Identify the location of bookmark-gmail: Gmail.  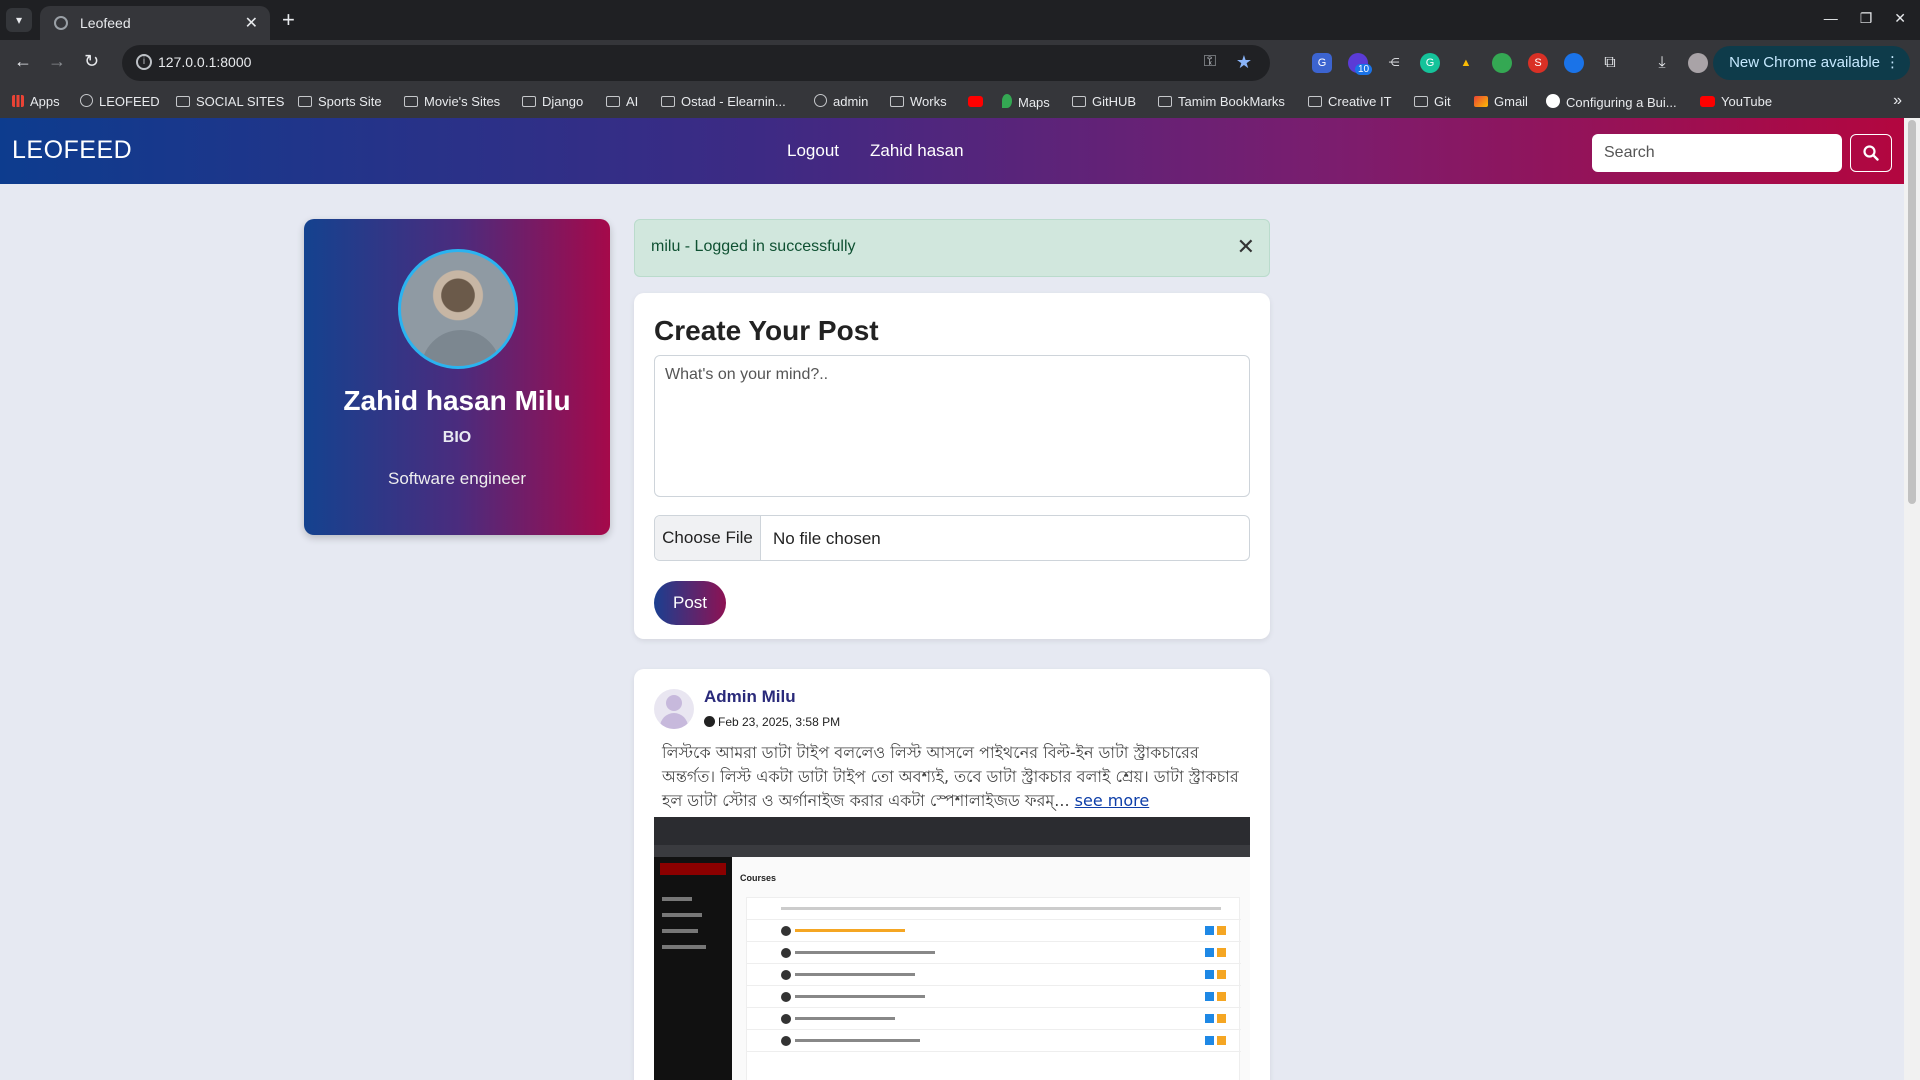
(1501, 101).